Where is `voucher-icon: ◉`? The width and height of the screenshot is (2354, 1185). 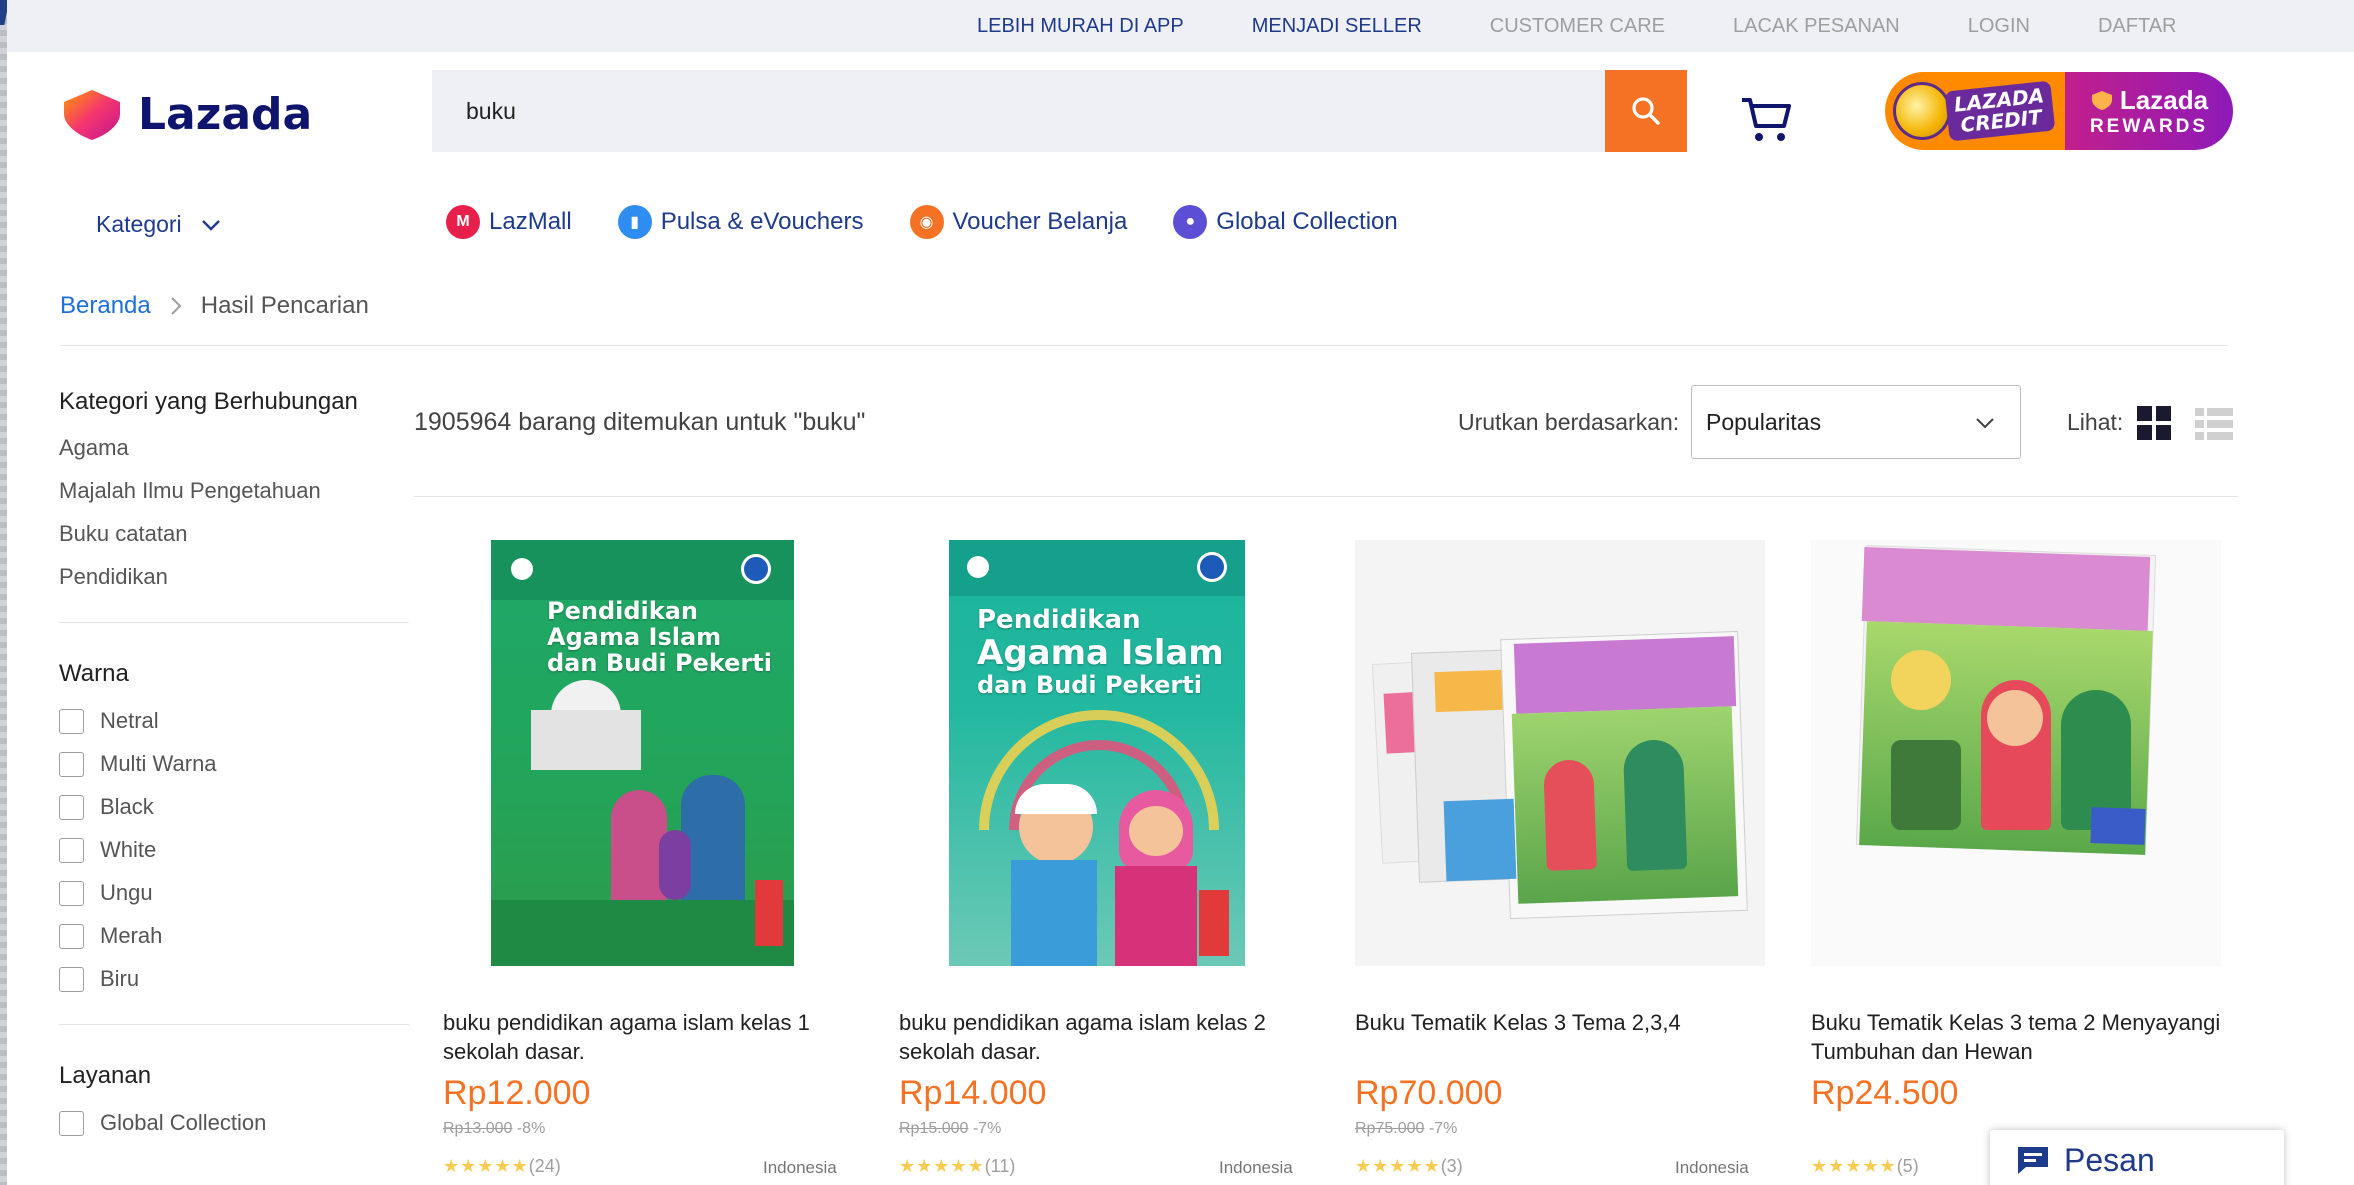 voucher-icon: ◉ is located at coordinates (926, 222).